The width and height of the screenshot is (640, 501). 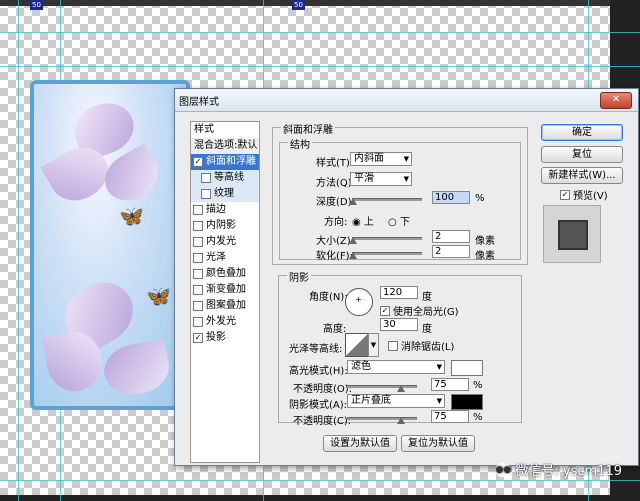 What do you see at coordinates (451, 251) in the screenshot?
I see `soften-input: 2` at bounding box center [451, 251].